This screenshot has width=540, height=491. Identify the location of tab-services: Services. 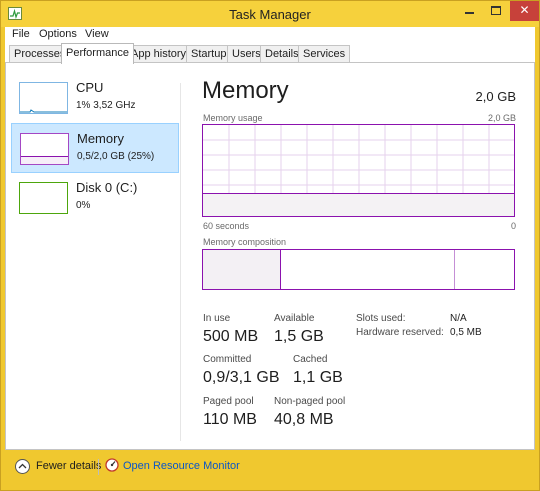
(324, 54).